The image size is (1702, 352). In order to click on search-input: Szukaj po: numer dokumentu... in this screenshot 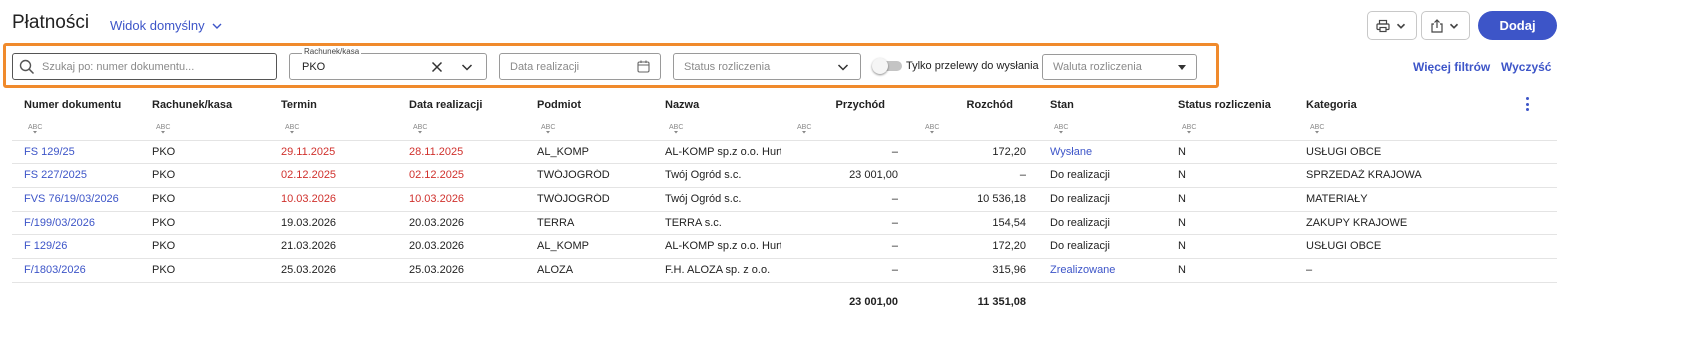, I will do `click(144, 66)`.